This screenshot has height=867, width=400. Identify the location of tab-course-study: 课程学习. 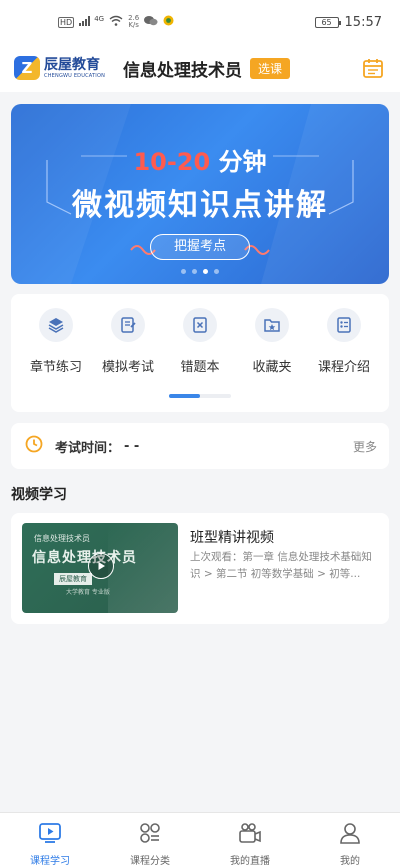
(50, 840).